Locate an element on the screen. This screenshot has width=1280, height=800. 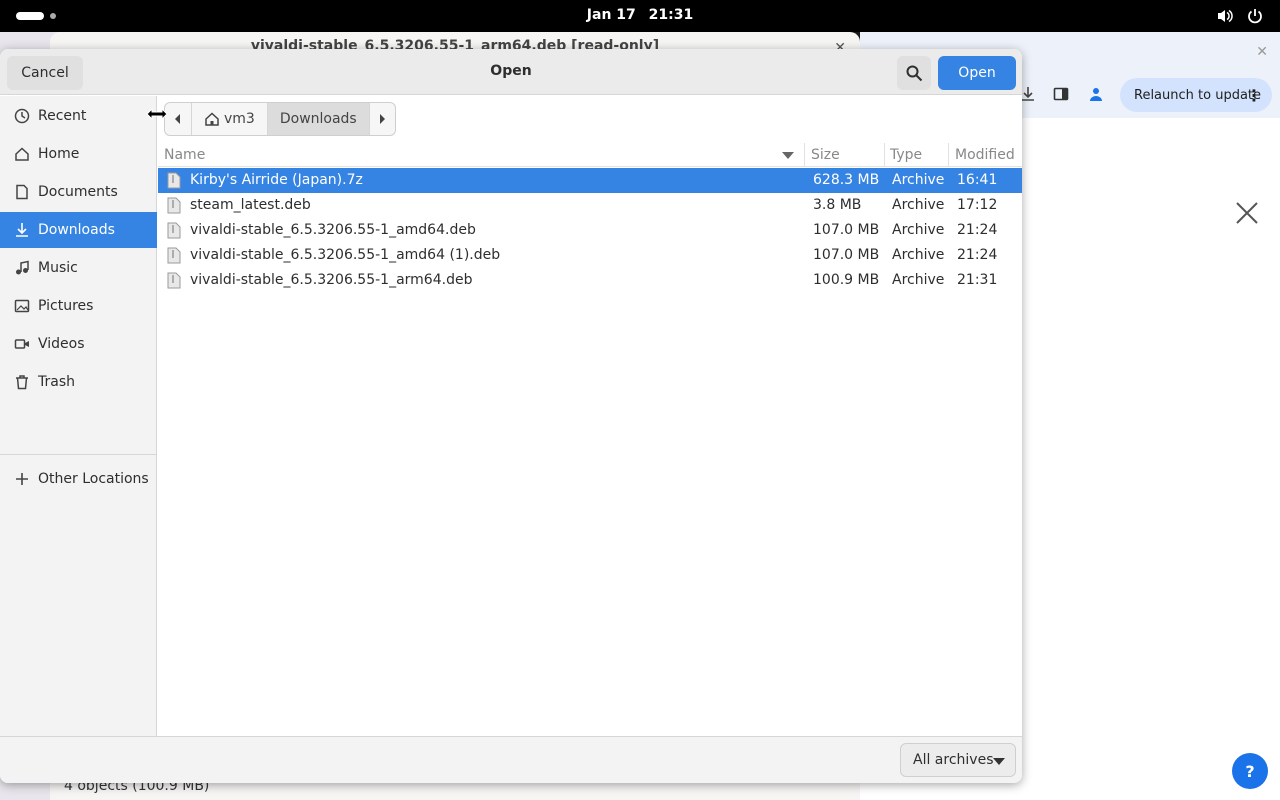
sidebar-item-pictures: Pictures is located at coordinates (78, 306).